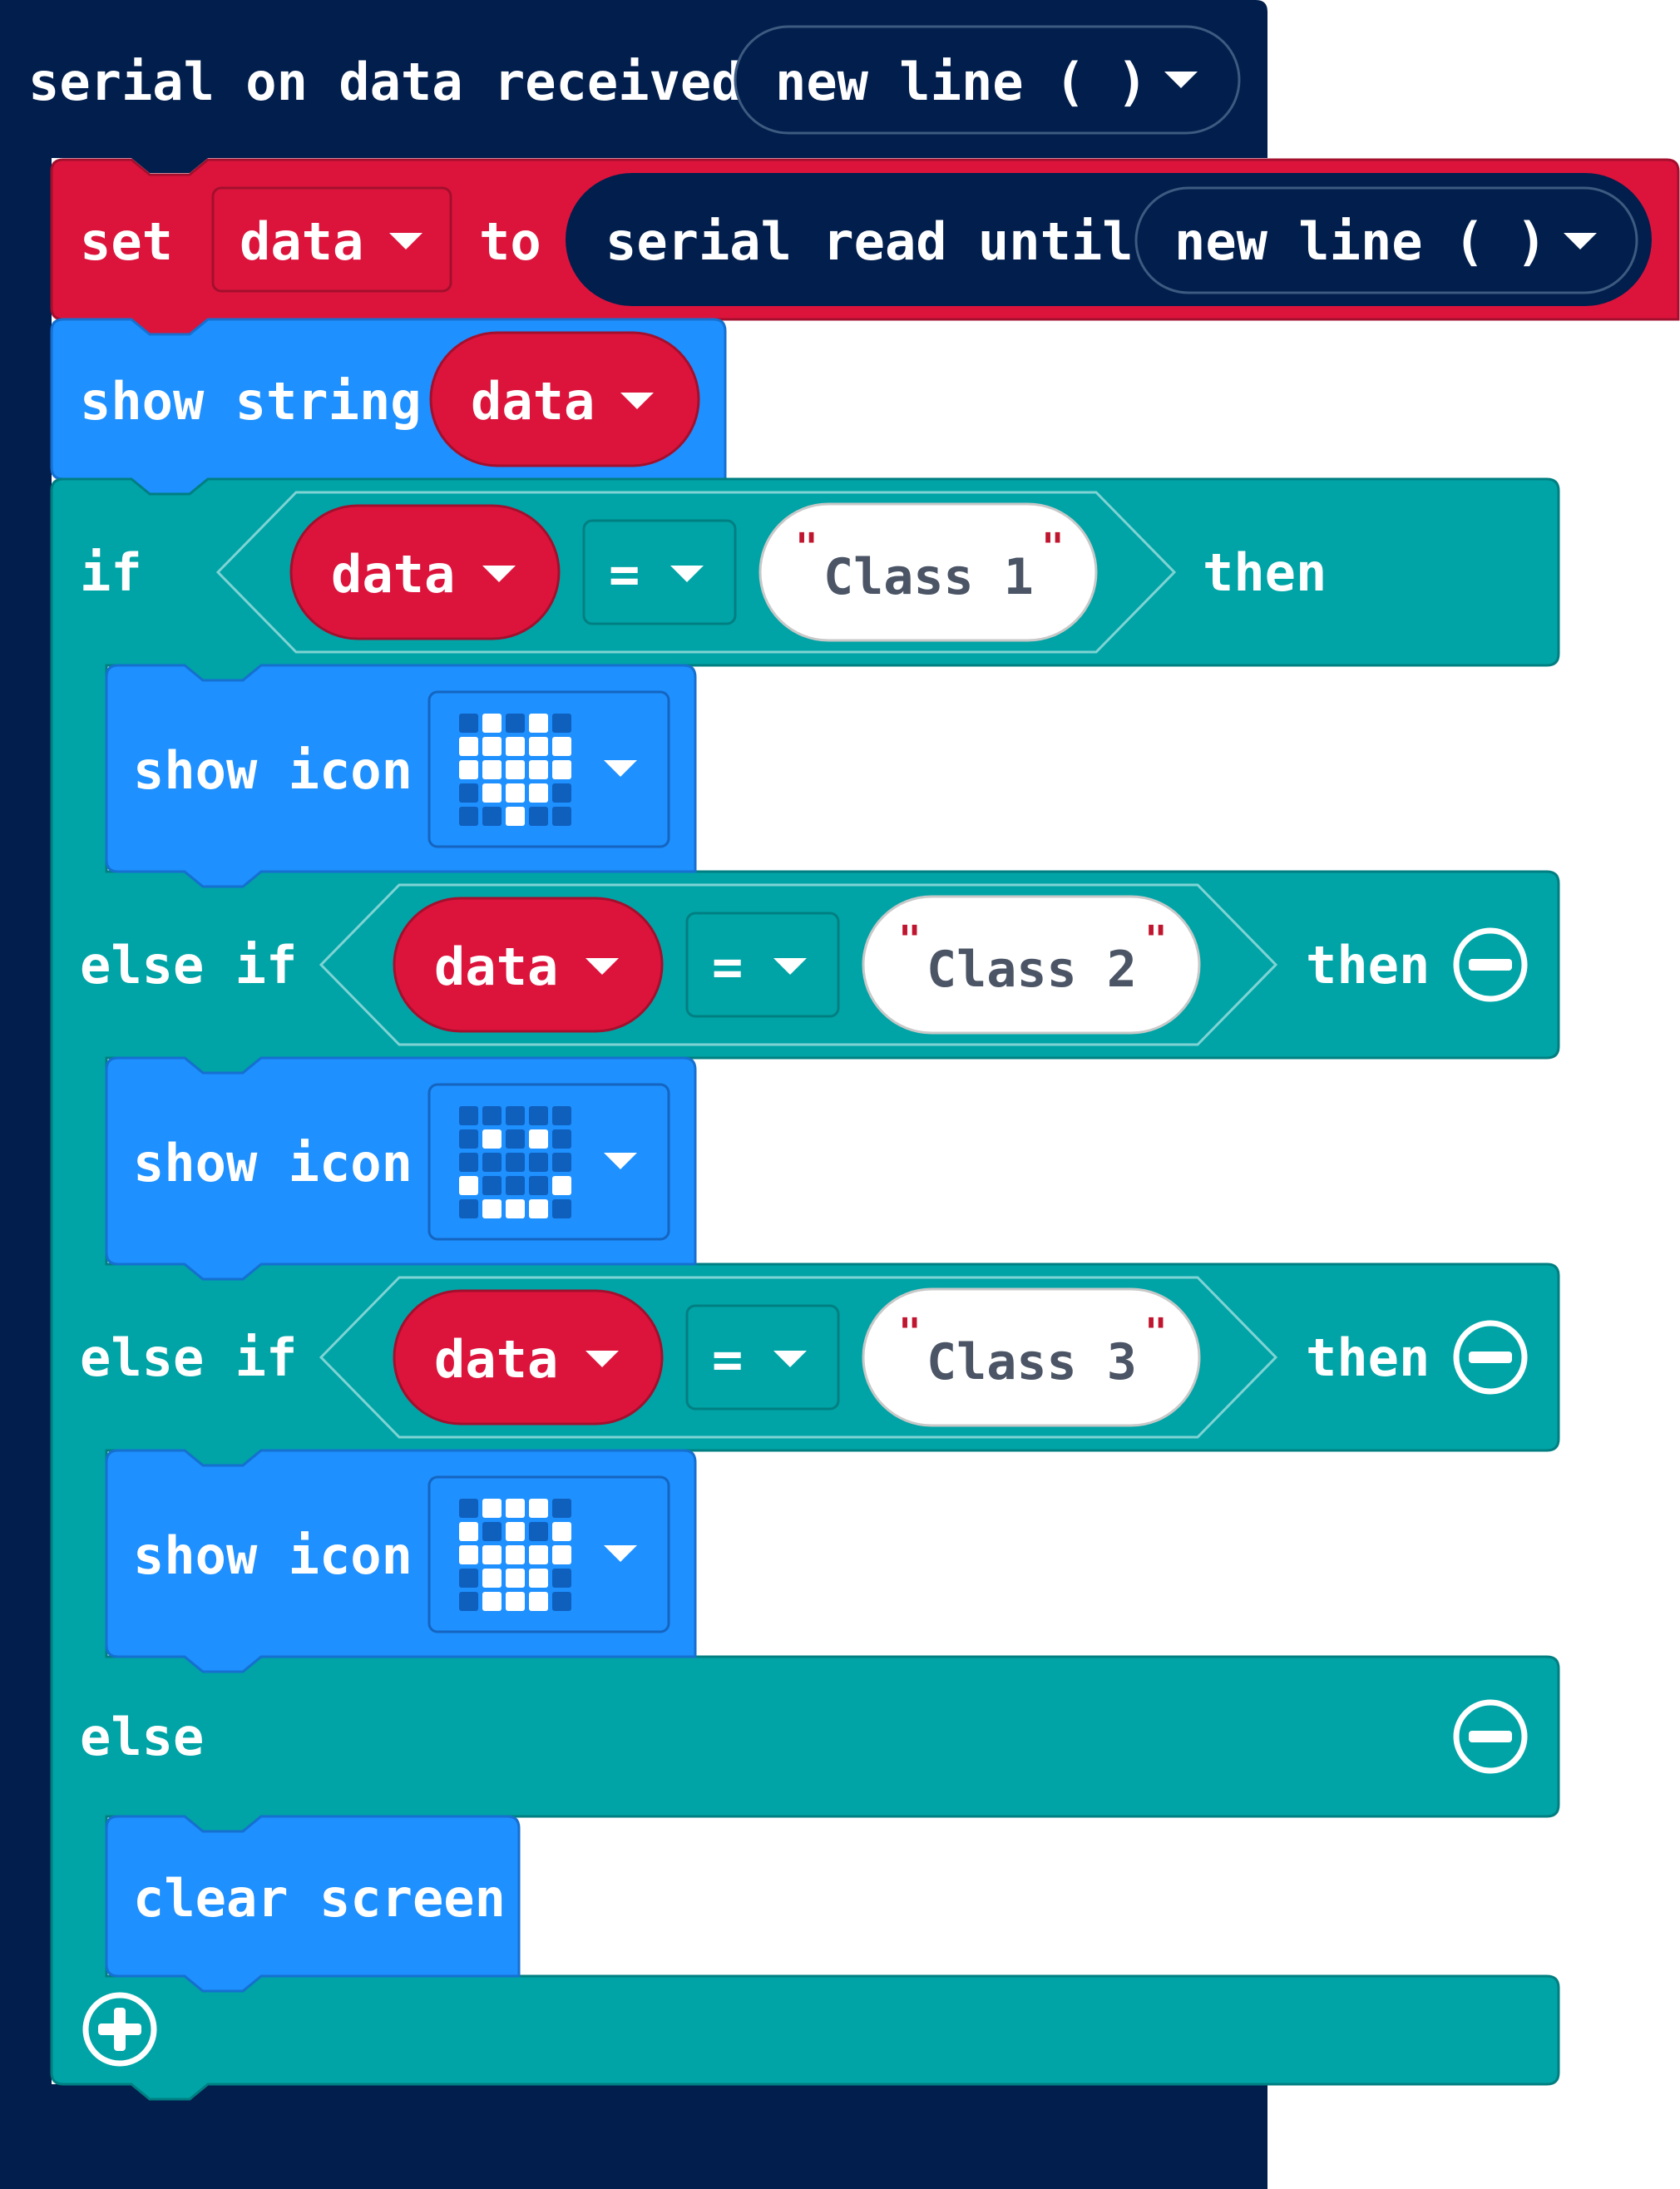  I want to click on compare-3-variable-dropdown: data, so click(528, 1357).